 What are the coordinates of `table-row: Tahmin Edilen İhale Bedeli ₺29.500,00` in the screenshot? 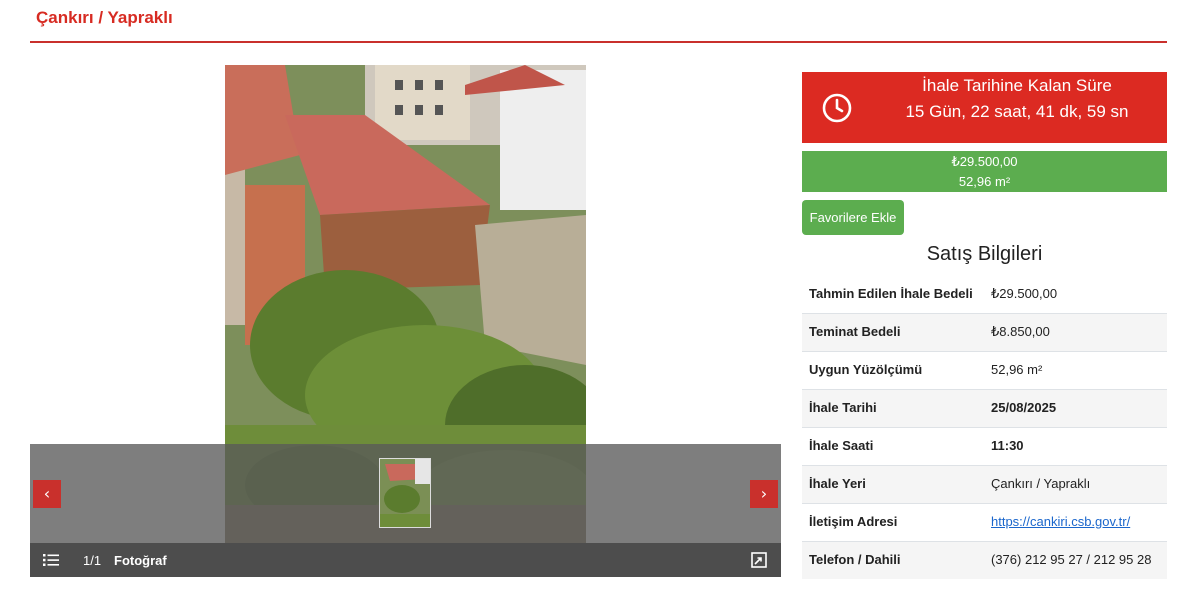 It's located at (984, 295).